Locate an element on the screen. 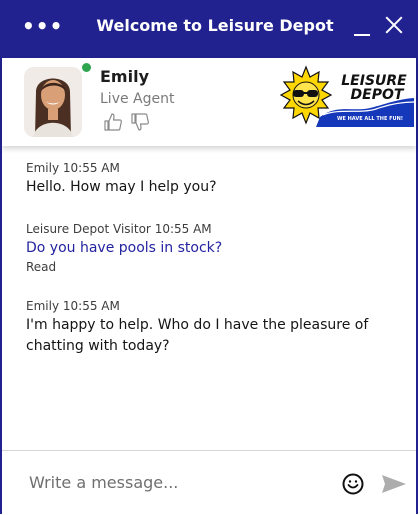 The height and width of the screenshot is (515, 420). minimize-icon is located at coordinates (362, 35).